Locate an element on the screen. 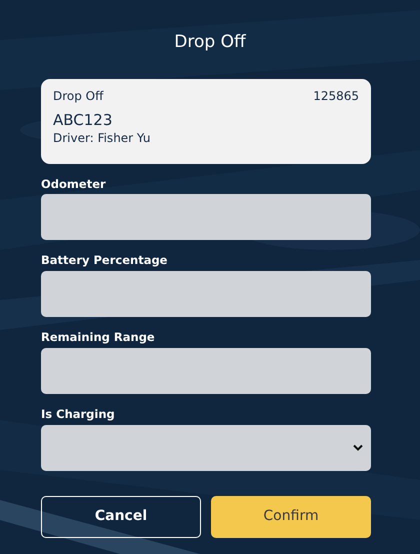  cancel-button: Cancel is located at coordinates (121, 517).